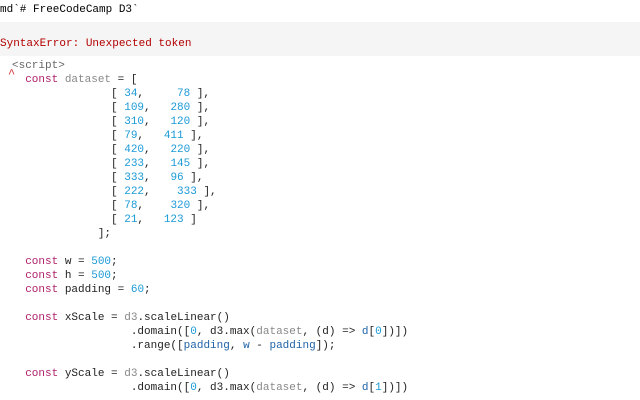 The width and height of the screenshot is (640, 400). What do you see at coordinates (134, 108) in the screenshot?
I see `code-token: 109` at bounding box center [134, 108].